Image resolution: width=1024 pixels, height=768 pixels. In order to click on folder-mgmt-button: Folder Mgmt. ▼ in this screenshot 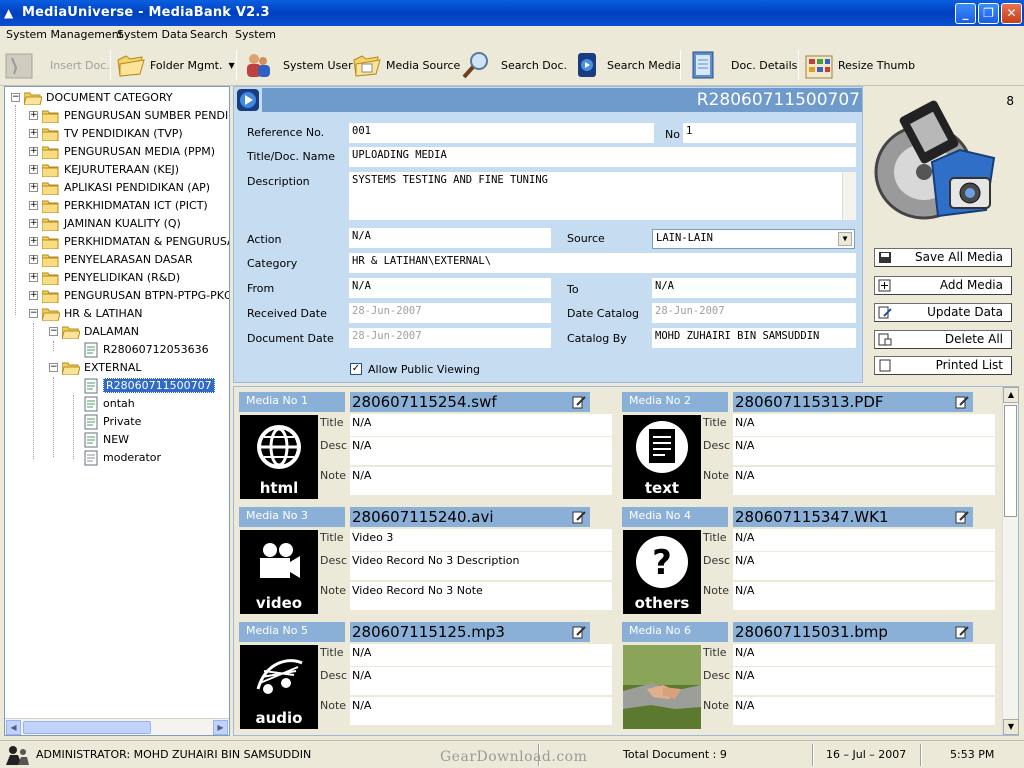, I will do `click(175, 65)`.